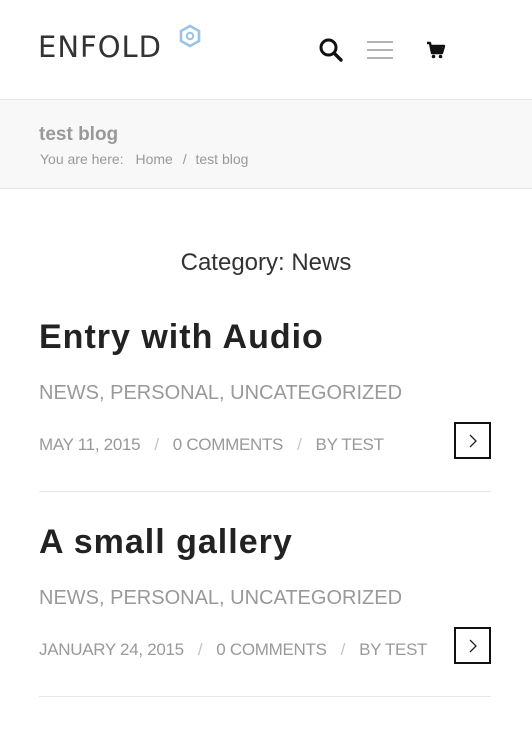  What do you see at coordinates (111, 649) in the screenshot?
I see `entry-date: JANUARY 24, 2015` at bounding box center [111, 649].